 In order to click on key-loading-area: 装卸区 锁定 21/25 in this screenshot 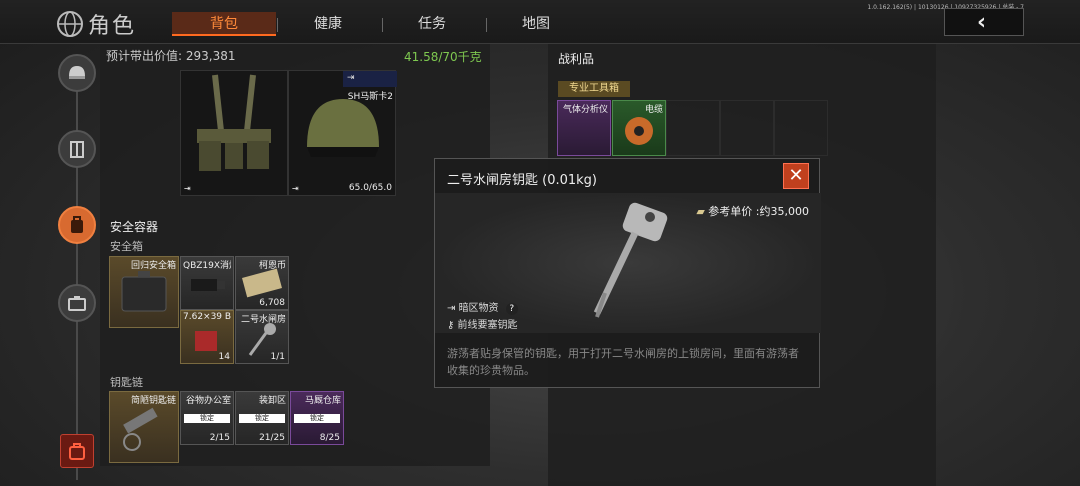, I will do `click(262, 418)`.